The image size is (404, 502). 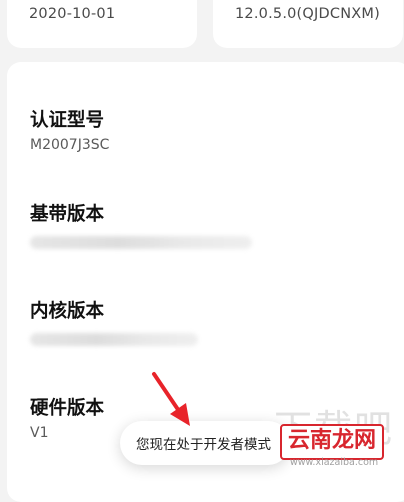 I want to click on date-value: 2020-10-01, so click(x=72, y=14).